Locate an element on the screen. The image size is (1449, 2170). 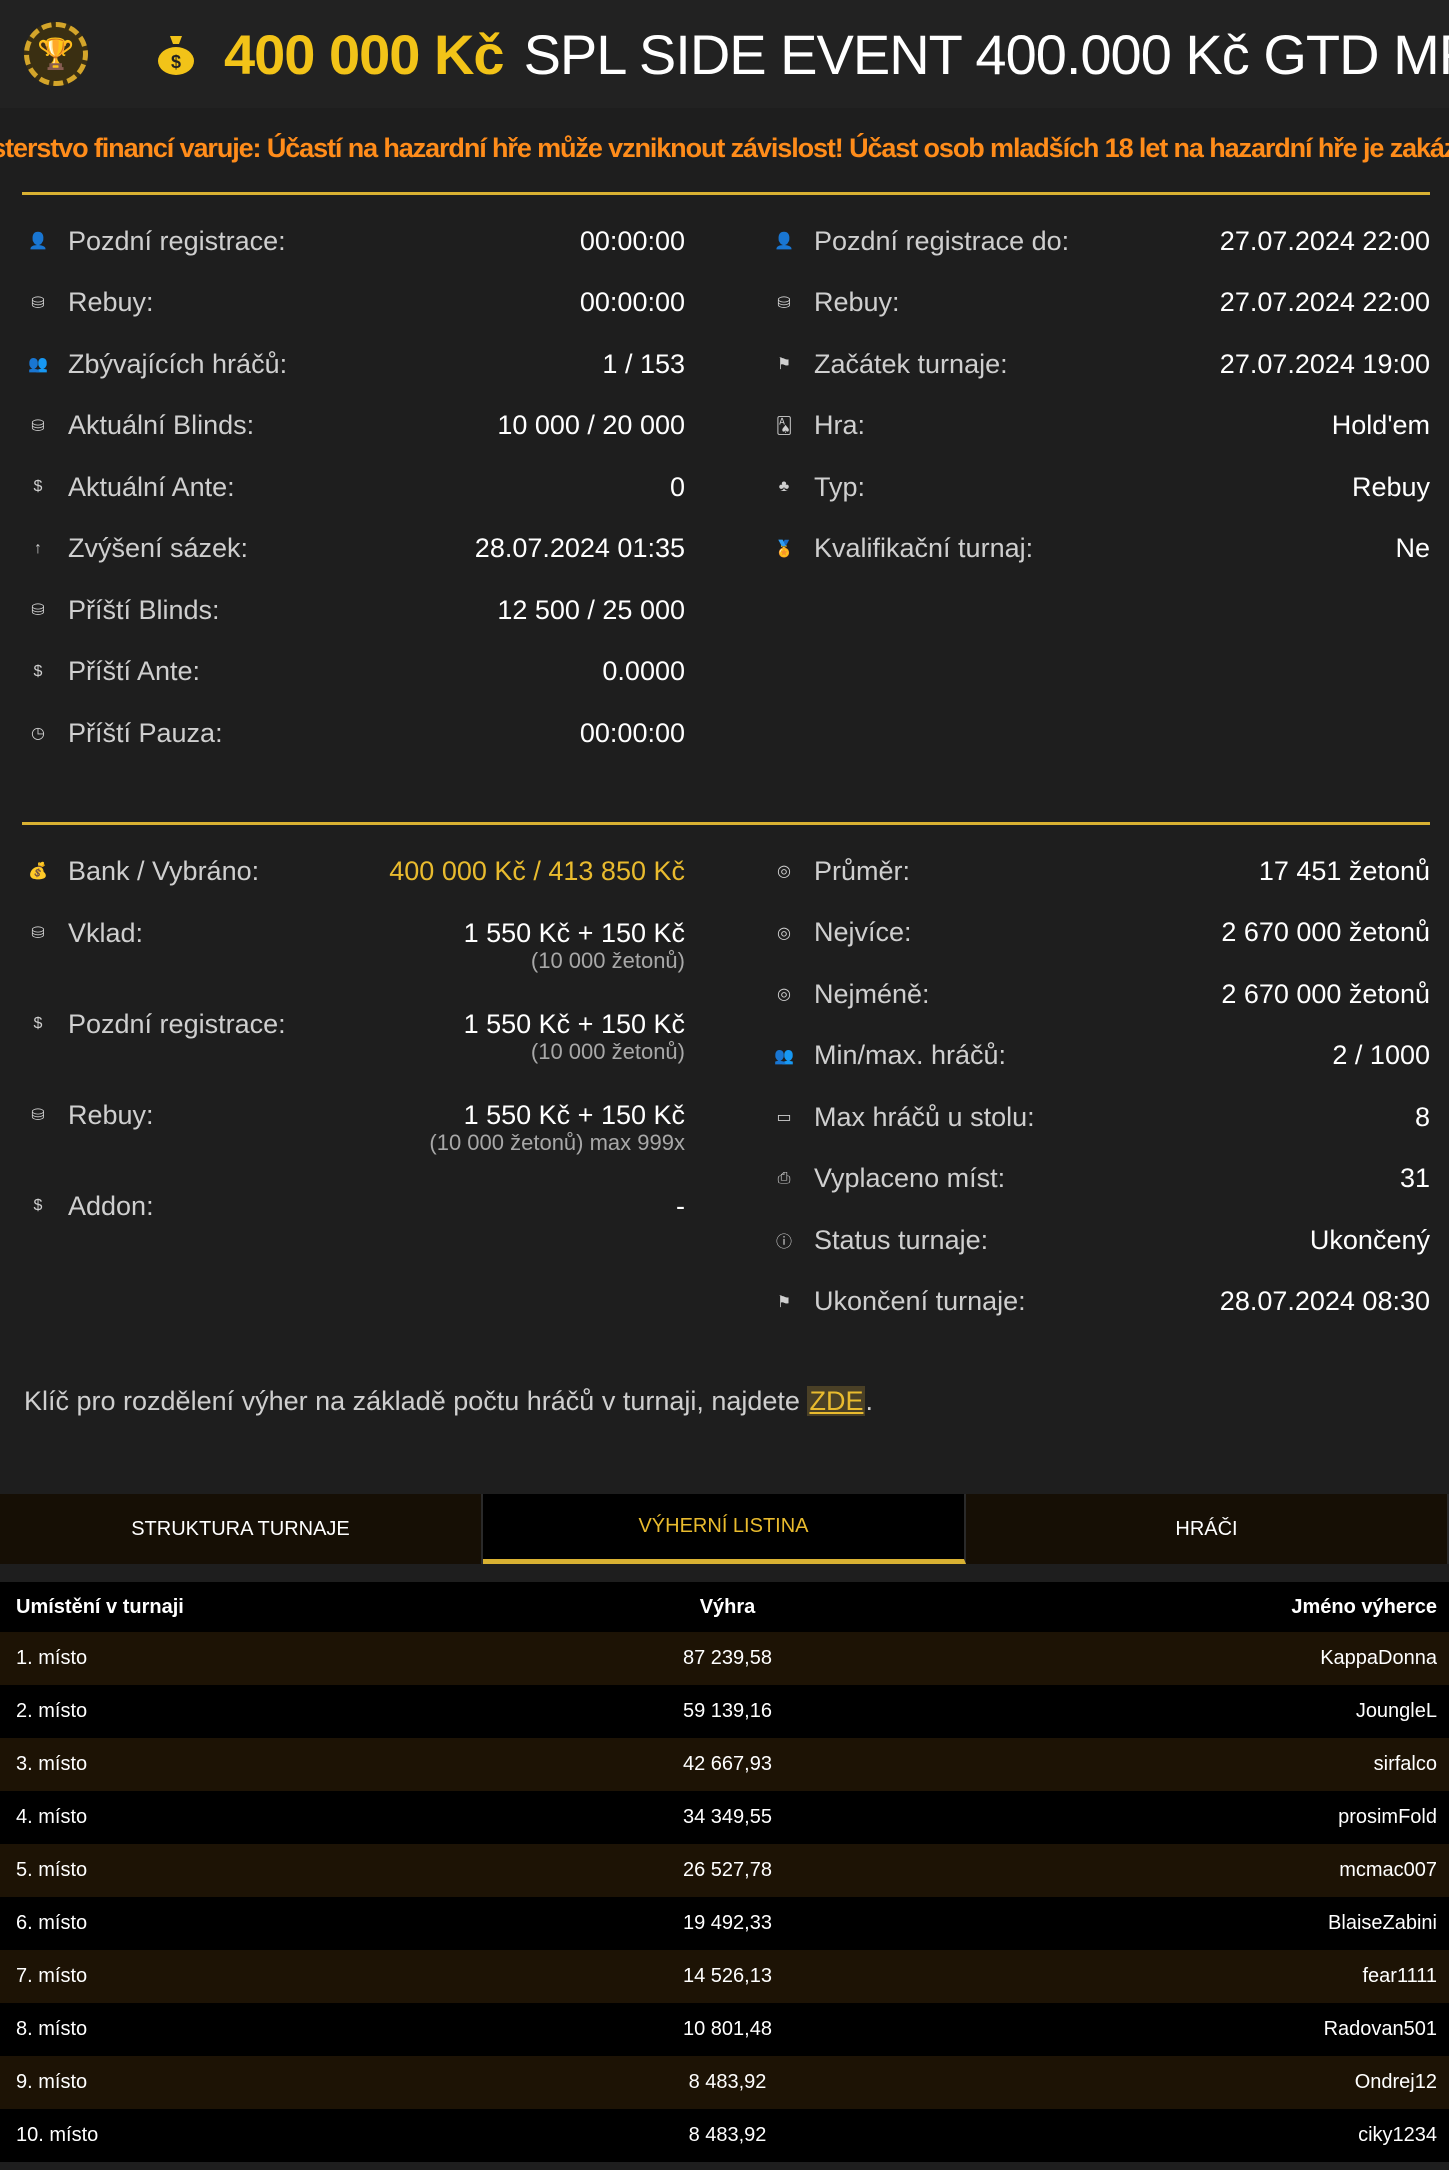
info-value: 27.07.2024 19:00 is located at coordinates (1324, 363).